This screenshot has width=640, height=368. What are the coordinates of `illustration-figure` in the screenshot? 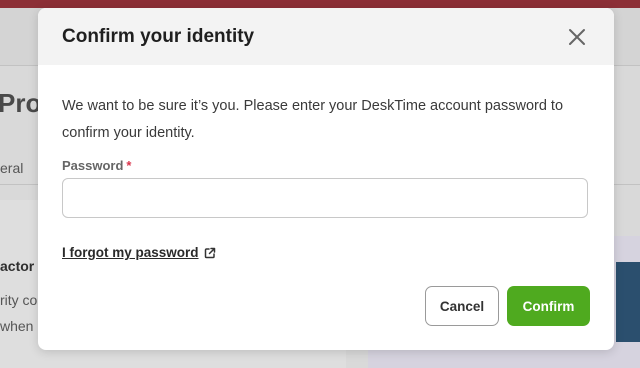 It's located at (628, 302).